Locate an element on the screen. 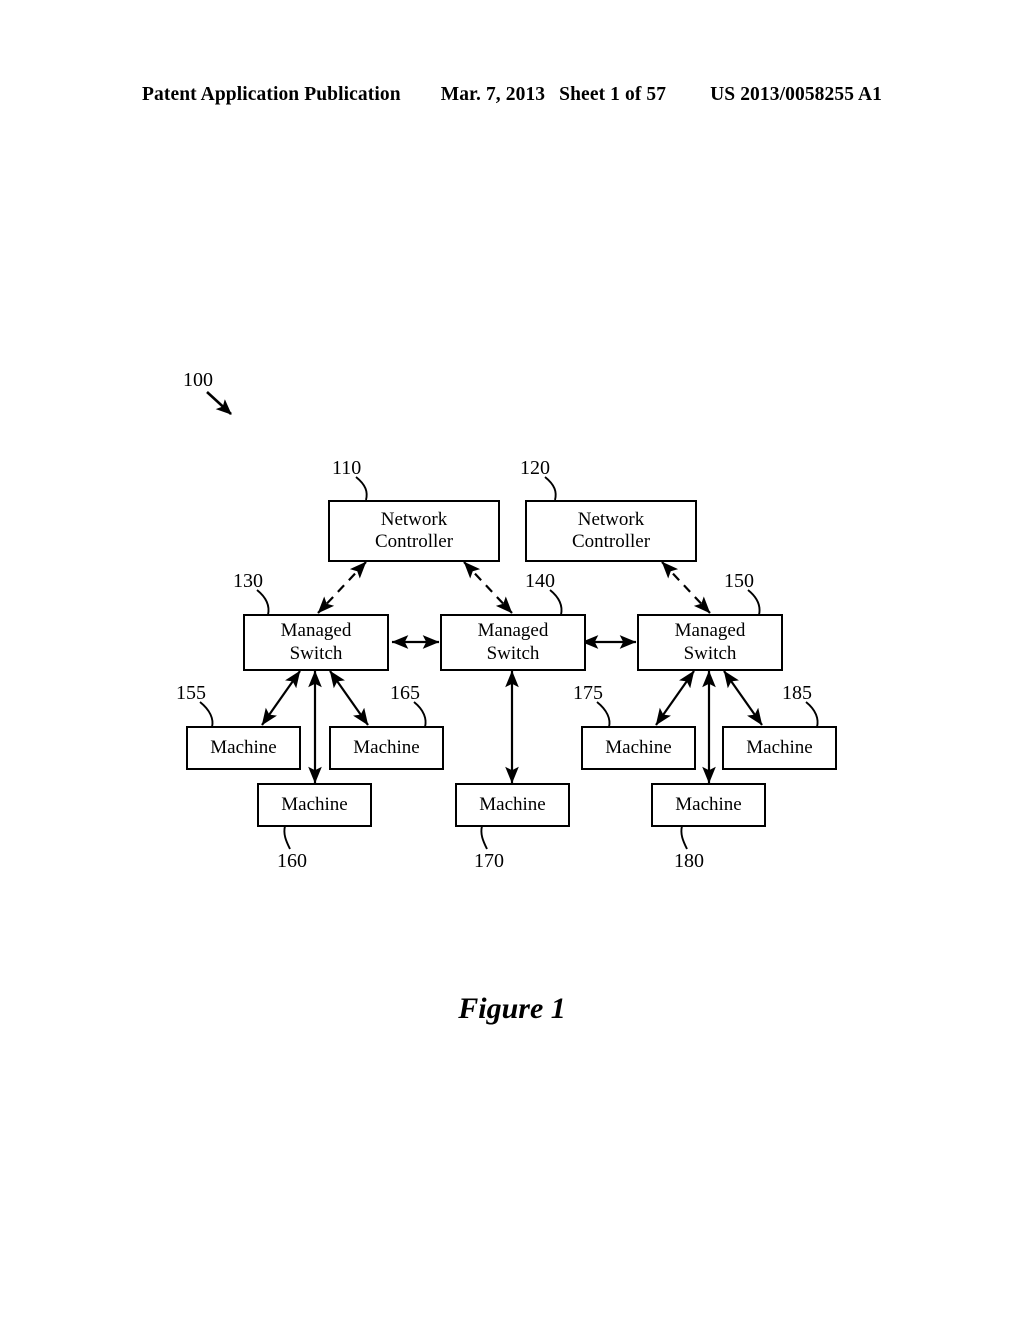 This screenshot has height=1320, width=1024. network-controller-120-line1: Network is located at coordinates (611, 519).